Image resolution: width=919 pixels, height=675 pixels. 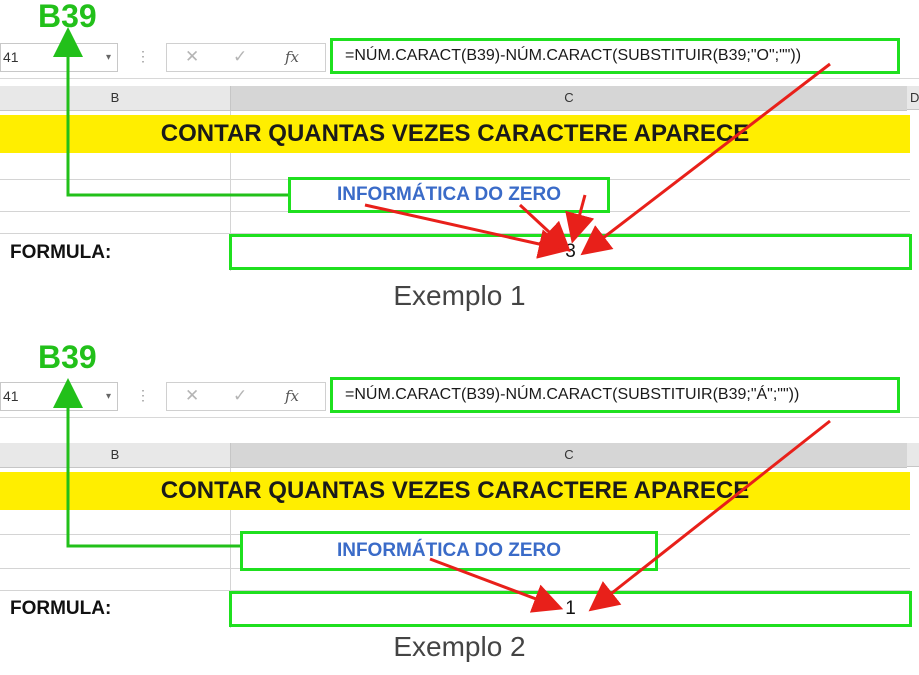 I want to click on caption: Exemplo 1, so click(x=459, y=295).